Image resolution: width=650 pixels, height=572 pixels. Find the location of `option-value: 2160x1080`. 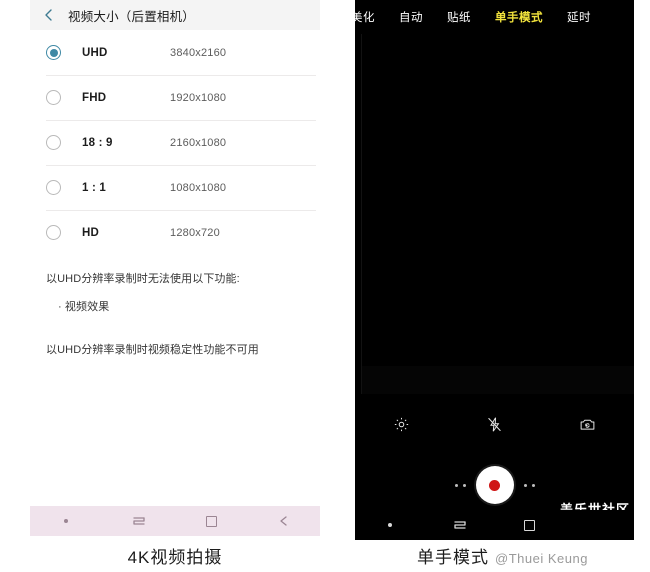

option-value: 2160x1080 is located at coordinates (198, 142).